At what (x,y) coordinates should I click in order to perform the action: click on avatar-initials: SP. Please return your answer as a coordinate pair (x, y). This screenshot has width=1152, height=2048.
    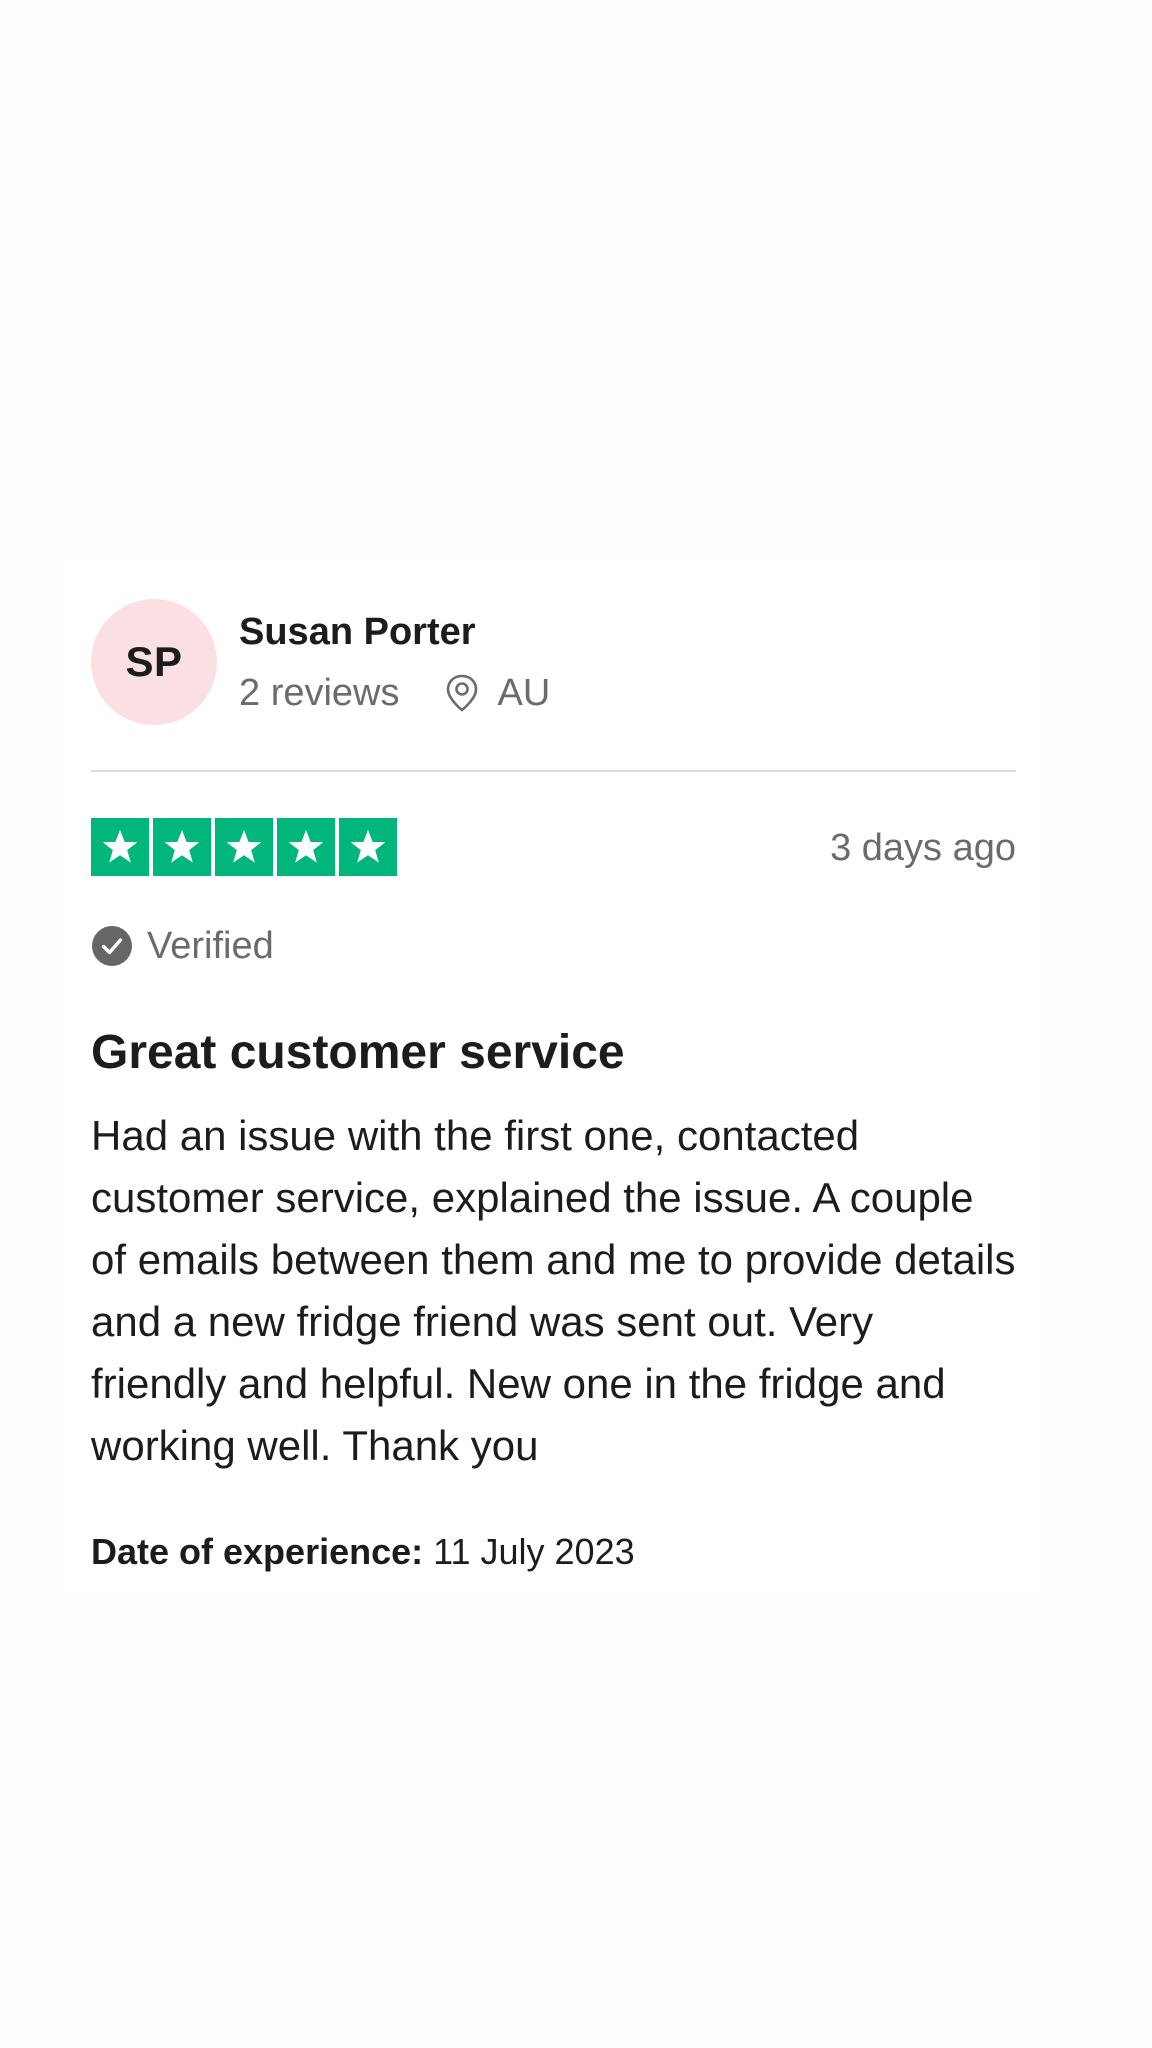
    Looking at the image, I should click on (154, 661).